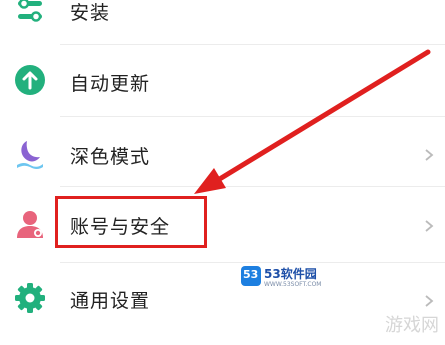 The height and width of the screenshot is (345, 445). I want to click on watermark-logo: 53 53软件园 WWW.53SOFT.COM, so click(284, 277).